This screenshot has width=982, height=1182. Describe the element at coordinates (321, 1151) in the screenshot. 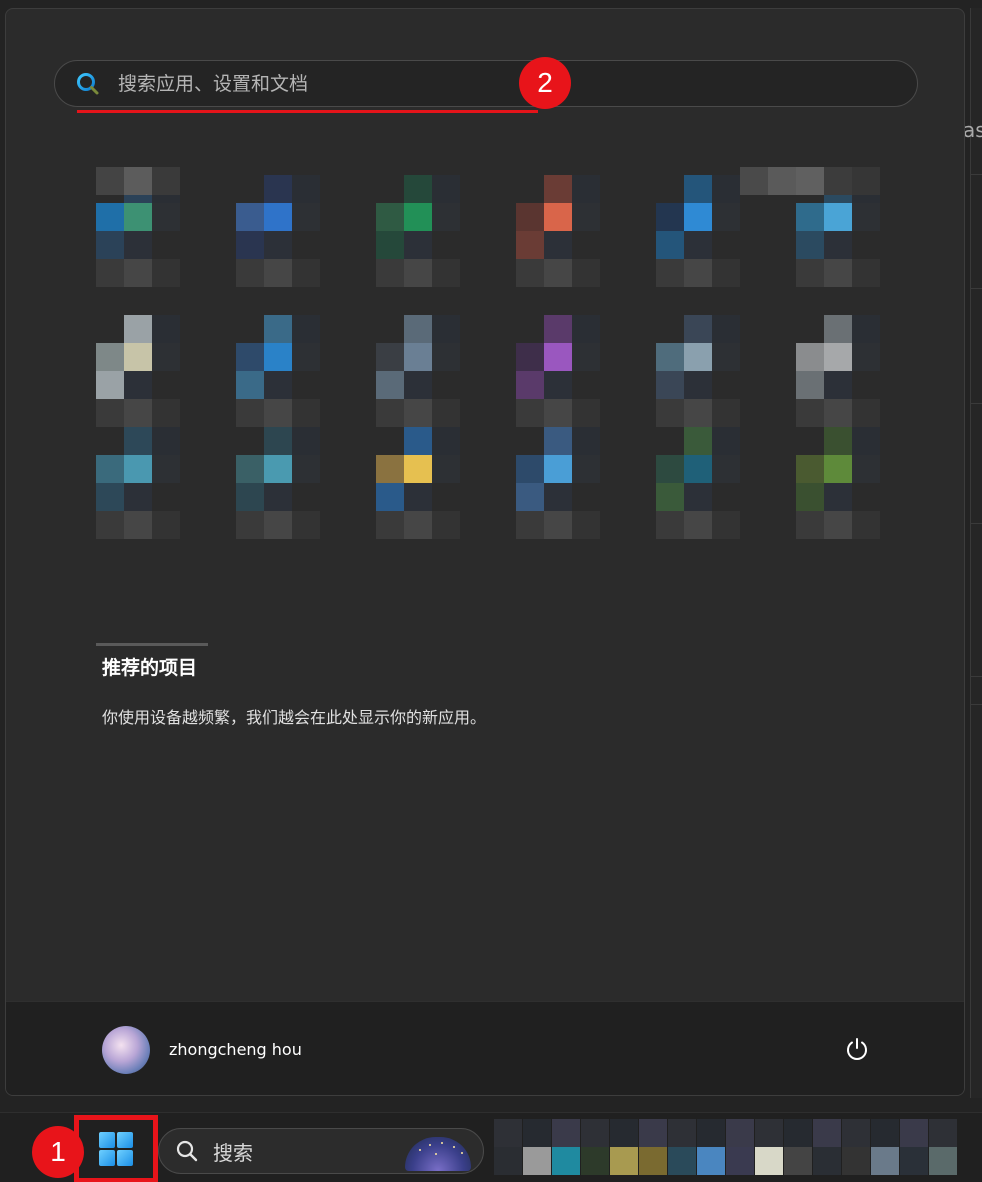

I see `taskbar-search-box: 搜索` at that location.